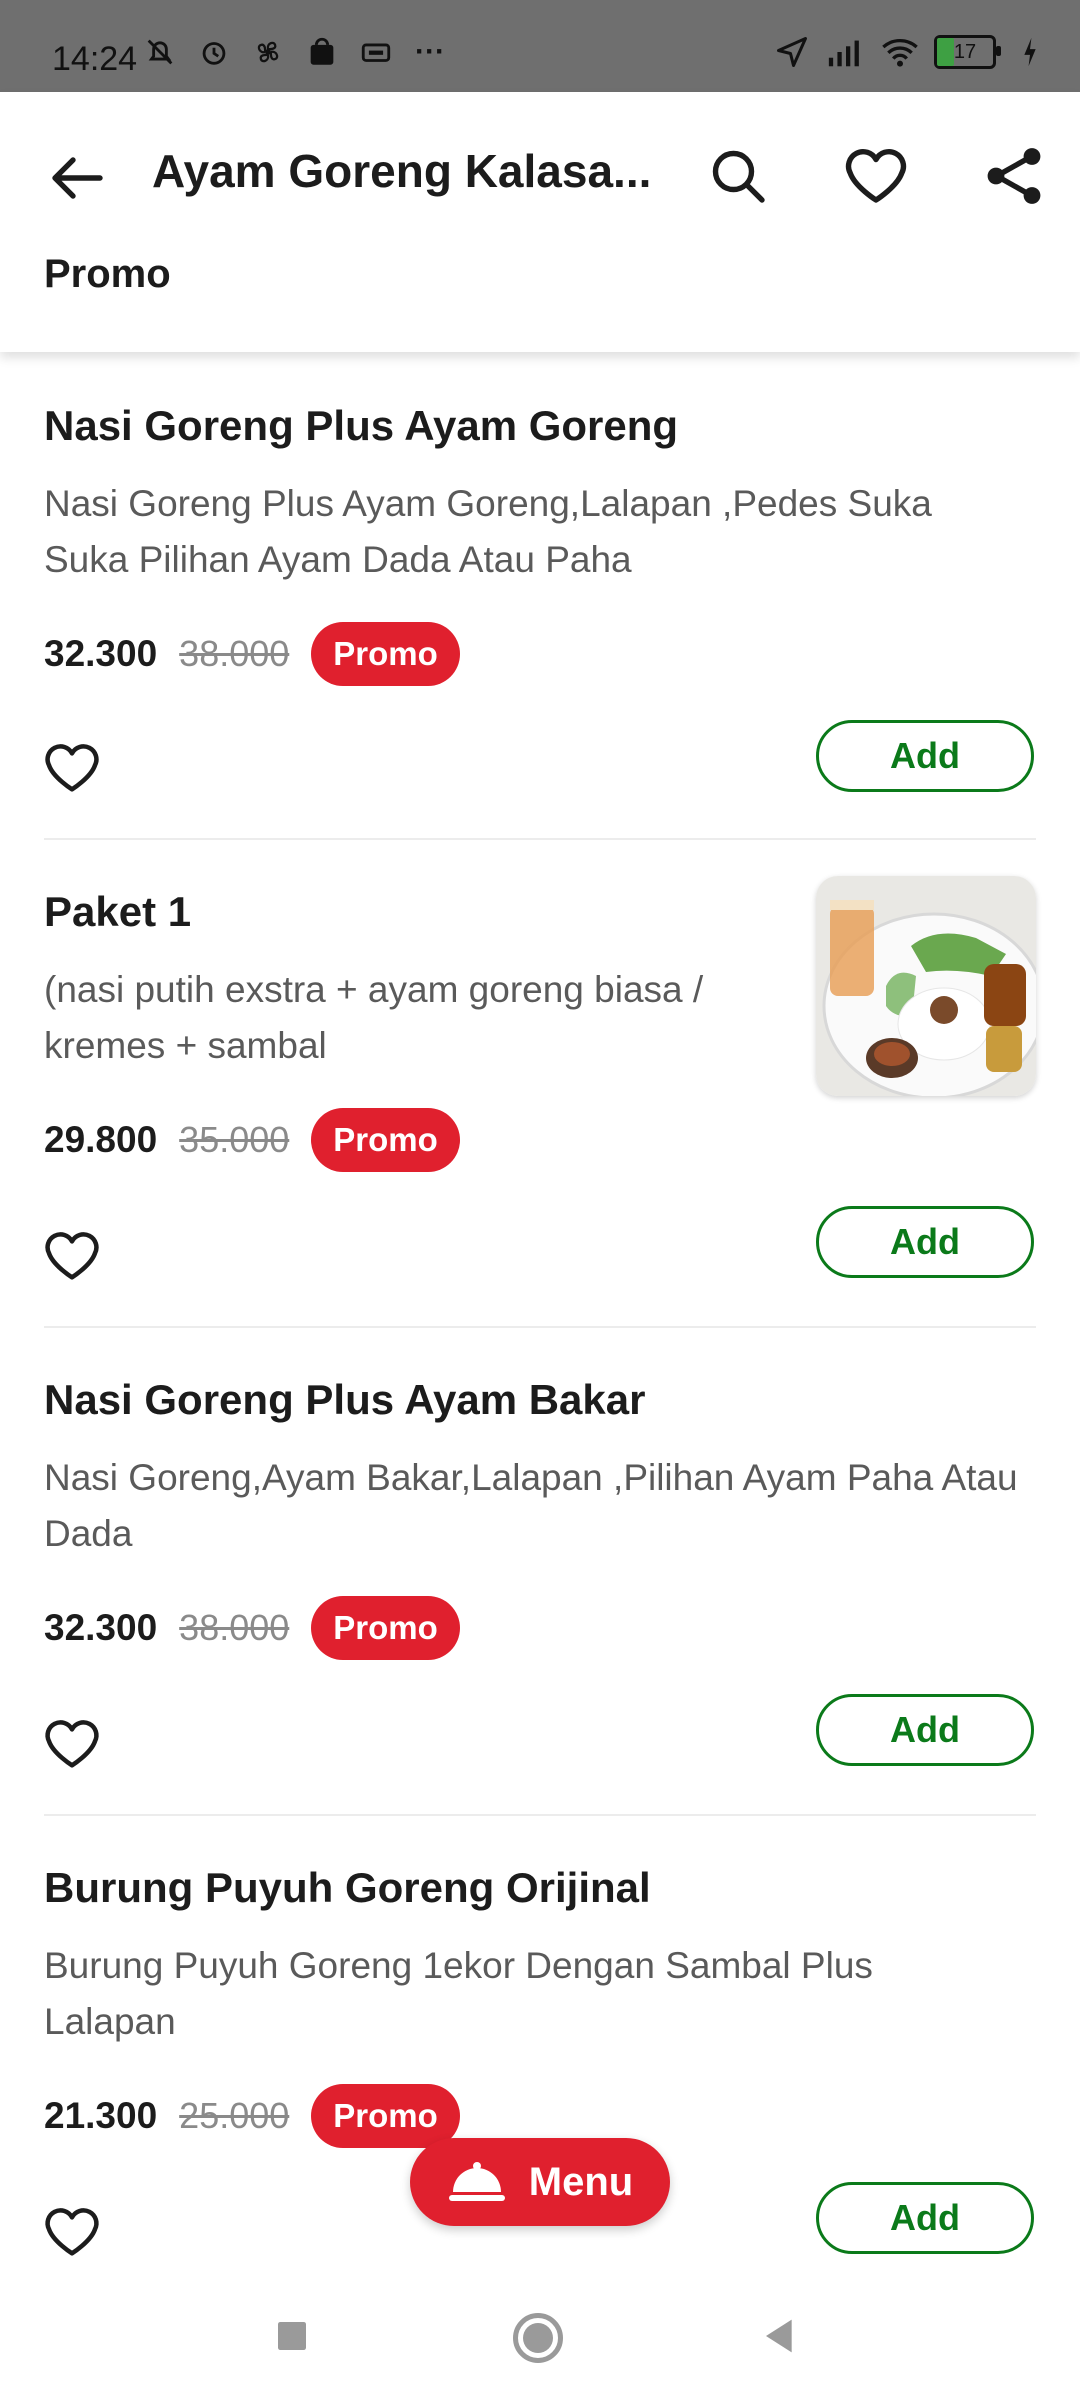  What do you see at coordinates (76, 178) in the screenshot?
I see `back-button` at bounding box center [76, 178].